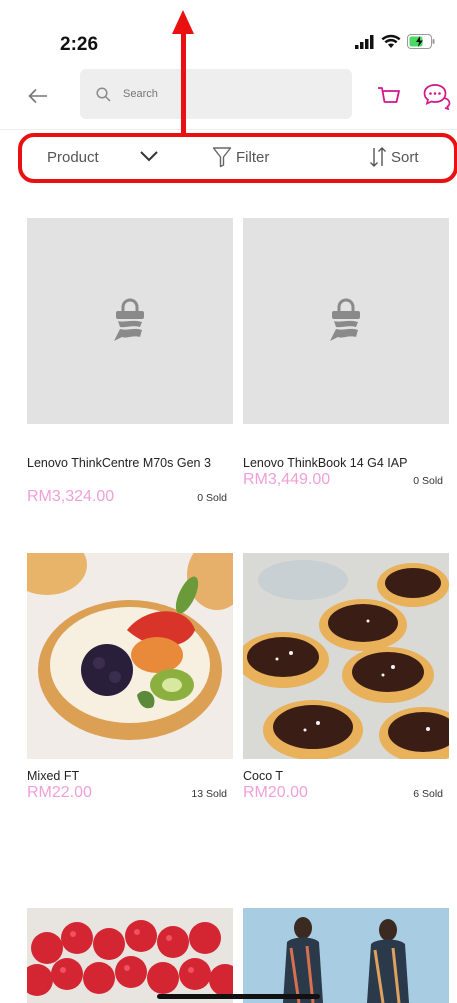  Describe the element at coordinates (275, 792) in the screenshot. I see `product-price: RM20.00` at that location.